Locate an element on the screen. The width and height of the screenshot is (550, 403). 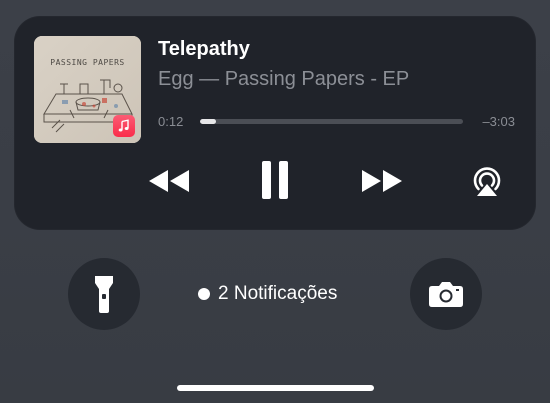
track-title: Telepathy is located at coordinates (204, 49).